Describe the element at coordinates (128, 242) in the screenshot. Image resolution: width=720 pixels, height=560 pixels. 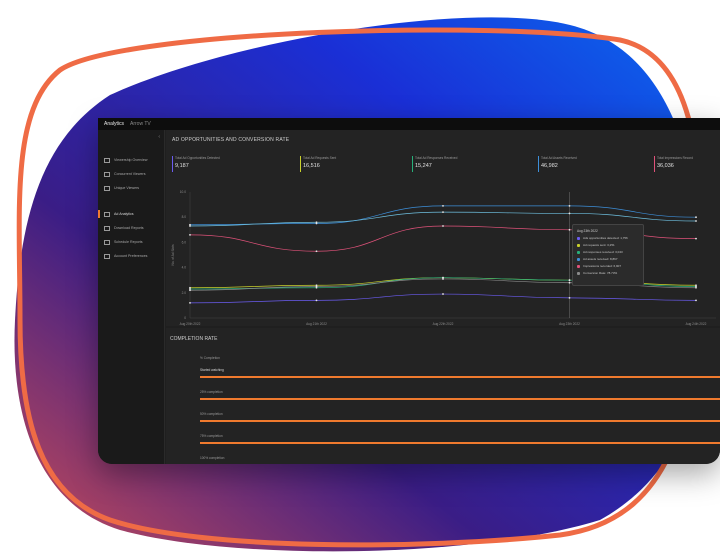
I see `sidebar-item-label: Schedule Reports` at that location.